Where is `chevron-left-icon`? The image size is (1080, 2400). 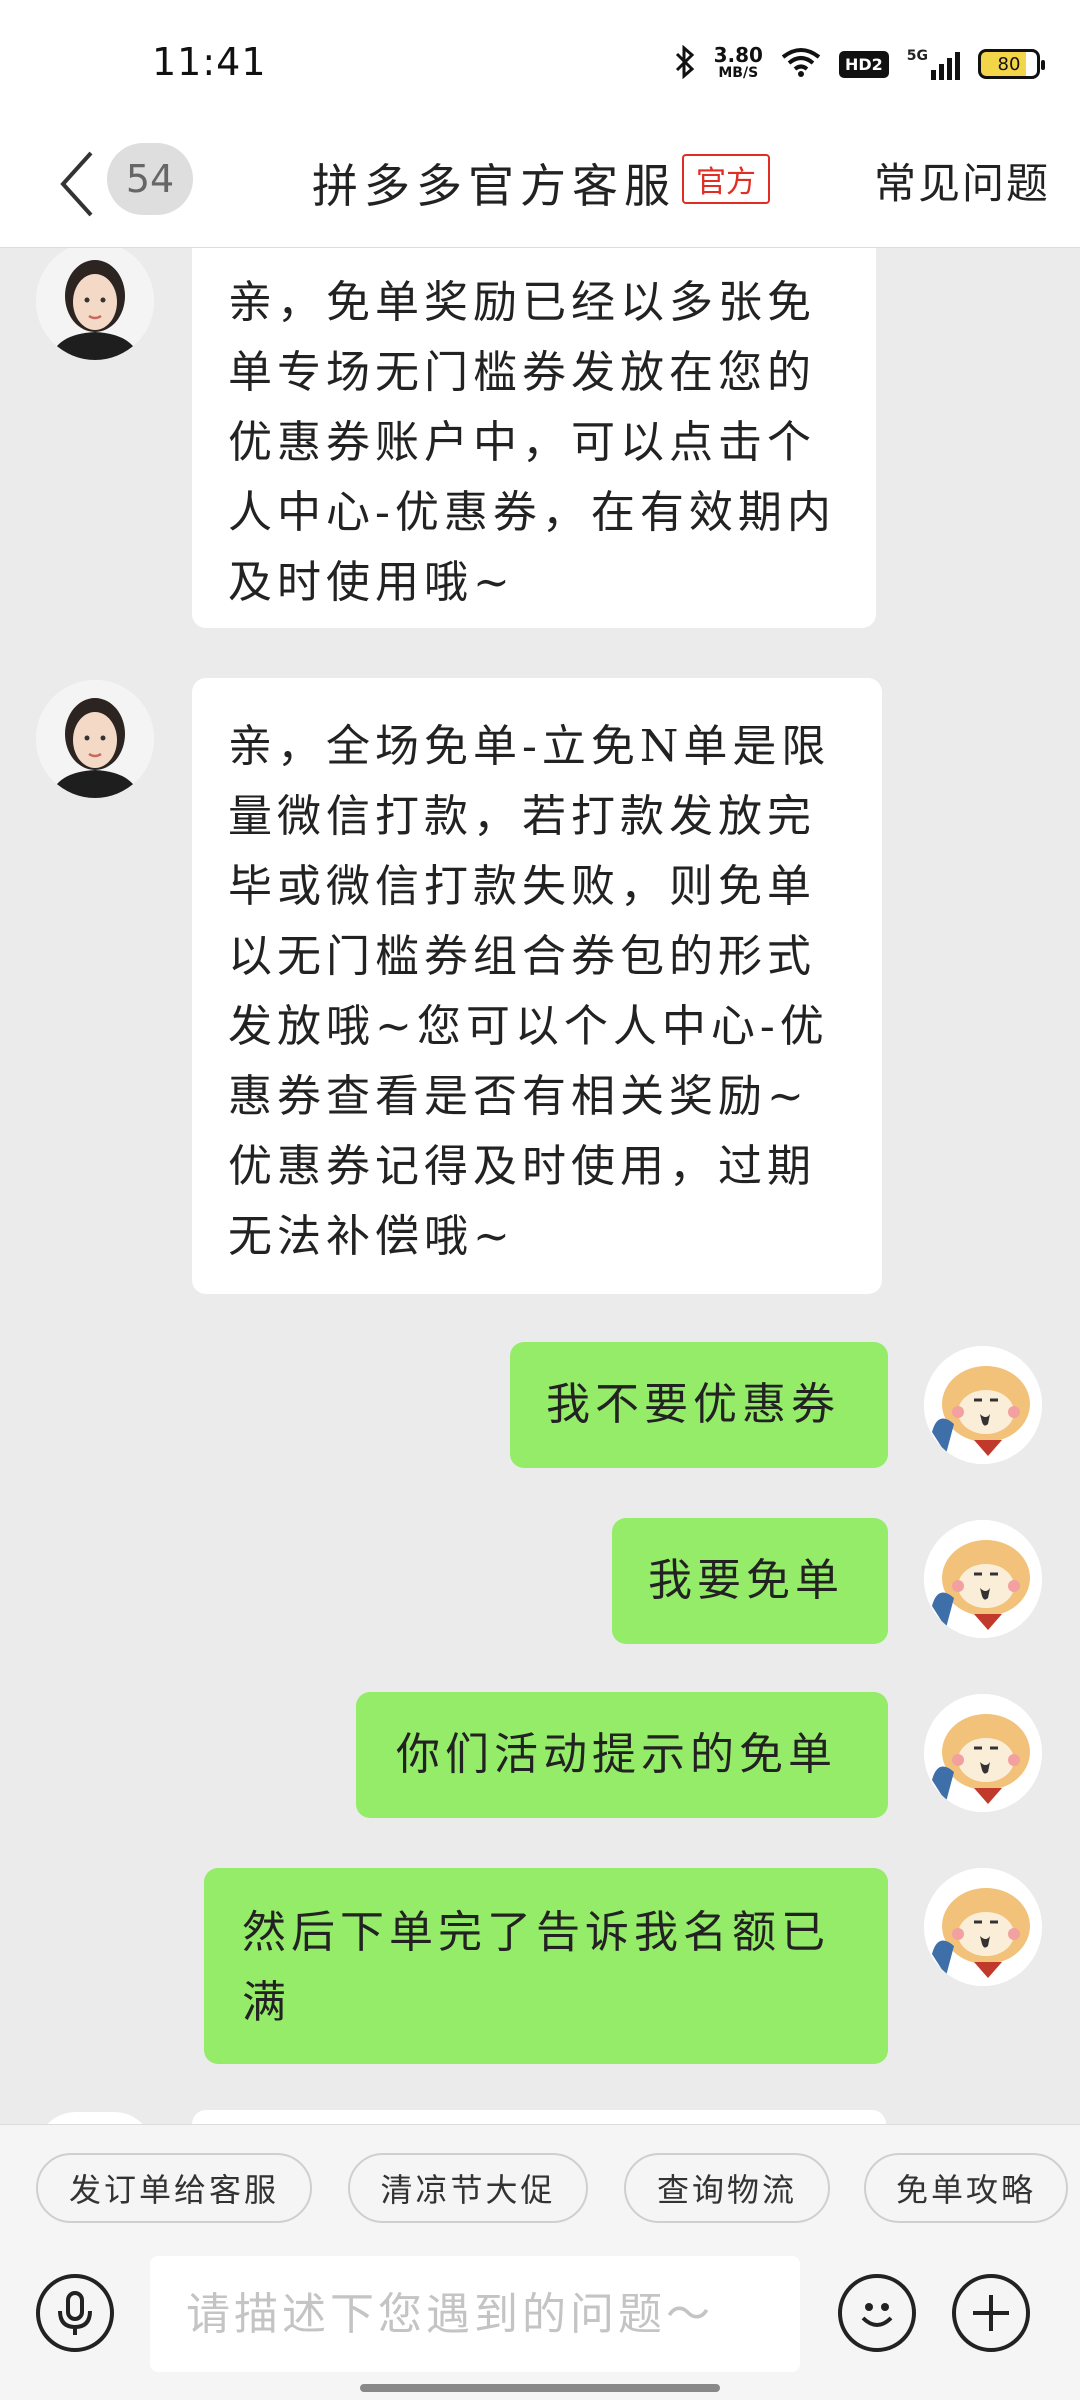
chevron-left-icon is located at coordinates (76, 184).